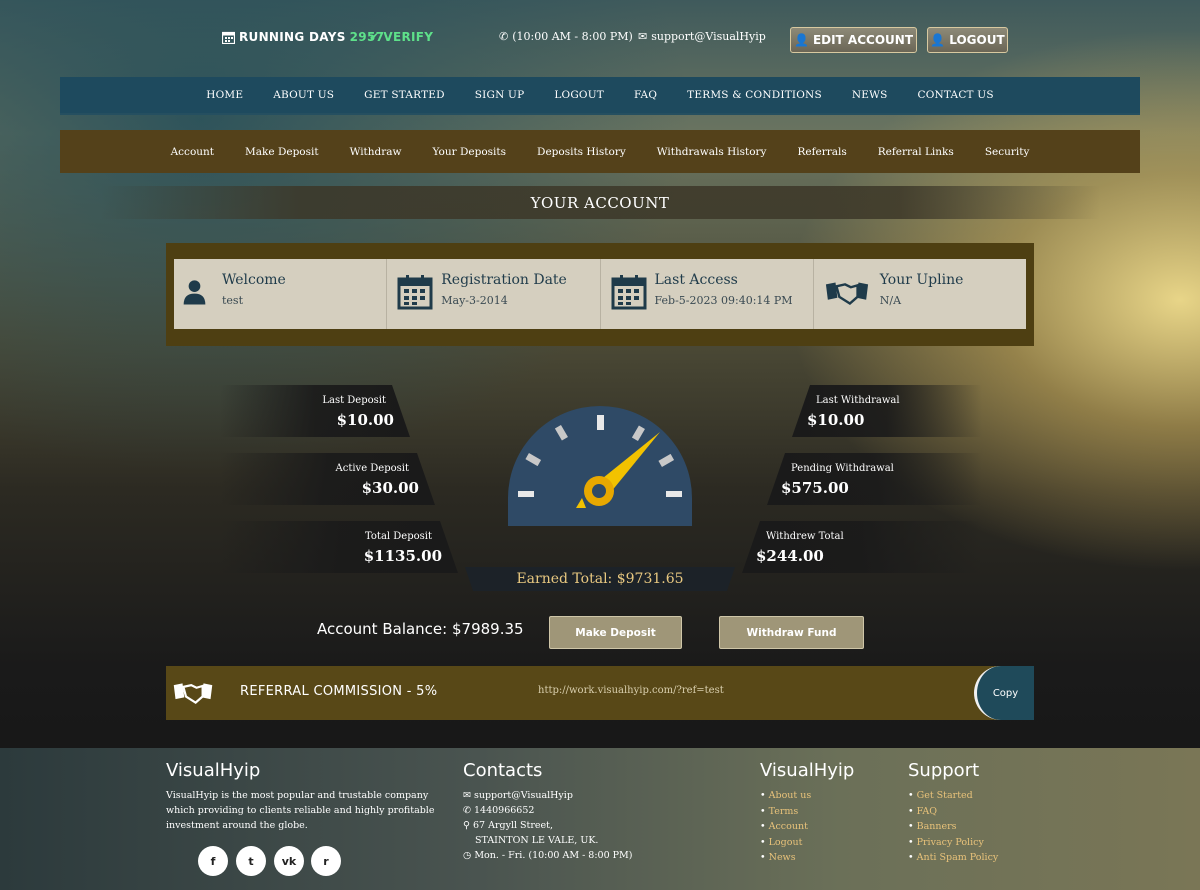 Image resolution: width=1200 pixels, height=890 pixels. What do you see at coordinates (339, 691) in the screenshot?
I see `referral-title: REFERRAL COMMISSION - 5%` at bounding box center [339, 691].